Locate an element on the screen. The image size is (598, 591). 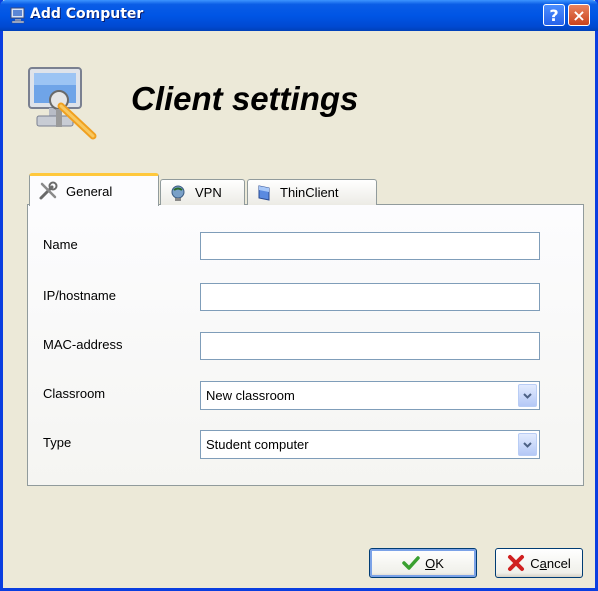
checkmark-icon is located at coordinates (411, 563).